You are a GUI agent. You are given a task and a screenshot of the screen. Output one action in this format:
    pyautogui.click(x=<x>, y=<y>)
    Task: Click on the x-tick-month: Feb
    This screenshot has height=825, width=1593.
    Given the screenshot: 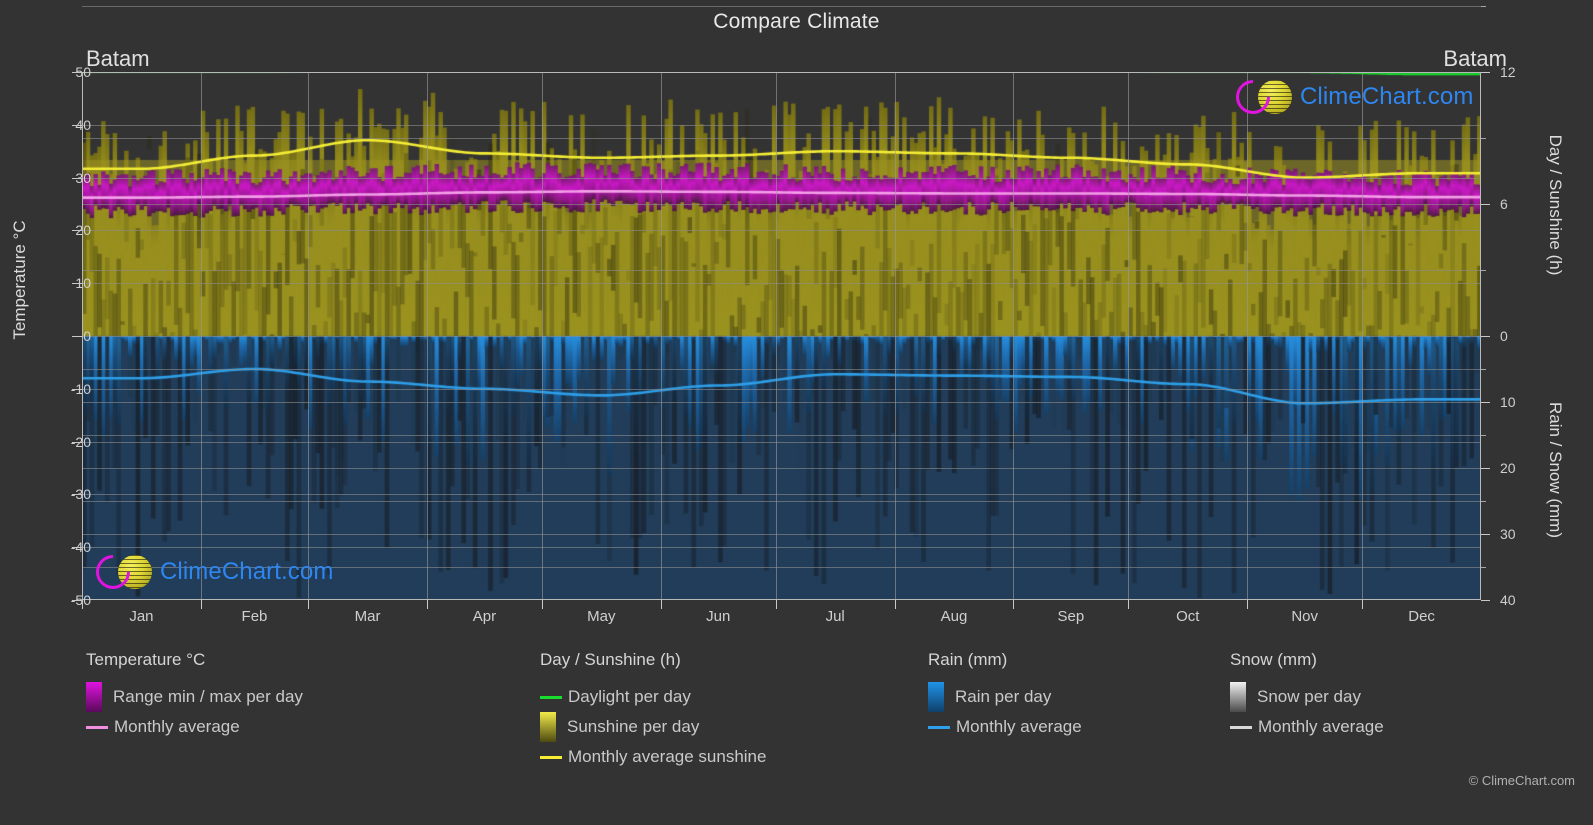 What is the action you would take?
    pyautogui.click(x=254, y=616)
    